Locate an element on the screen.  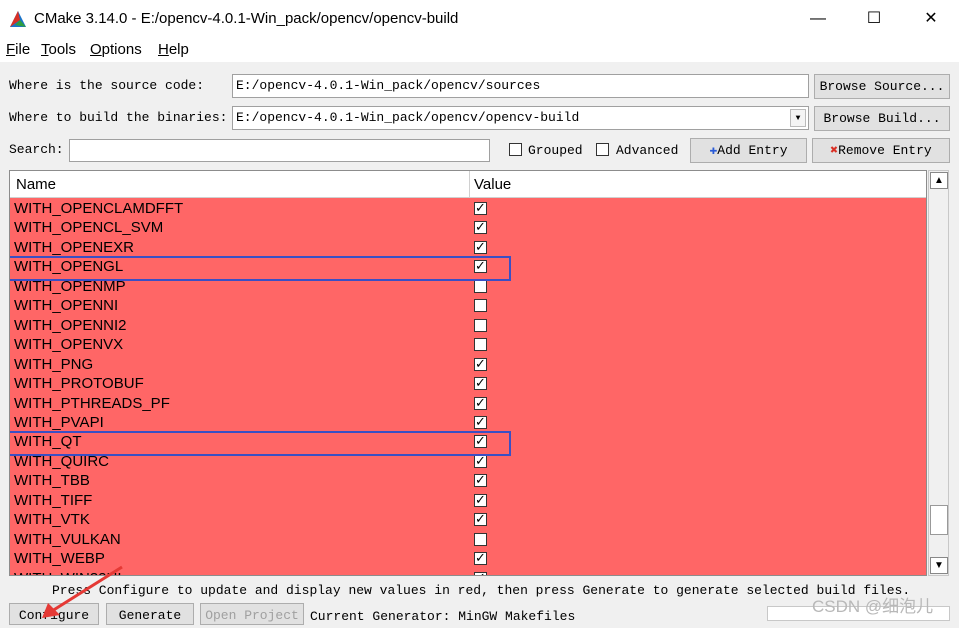
row-name: WITH_VULKAN is located at coordinates (67, 539).